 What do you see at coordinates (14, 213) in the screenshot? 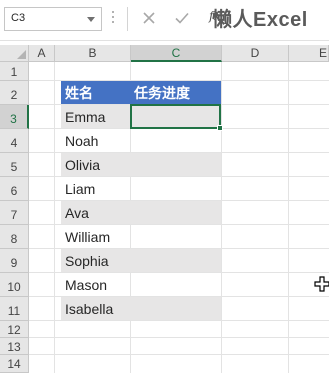
I see `row-header-7: 7` at bounding box center [14, 213].